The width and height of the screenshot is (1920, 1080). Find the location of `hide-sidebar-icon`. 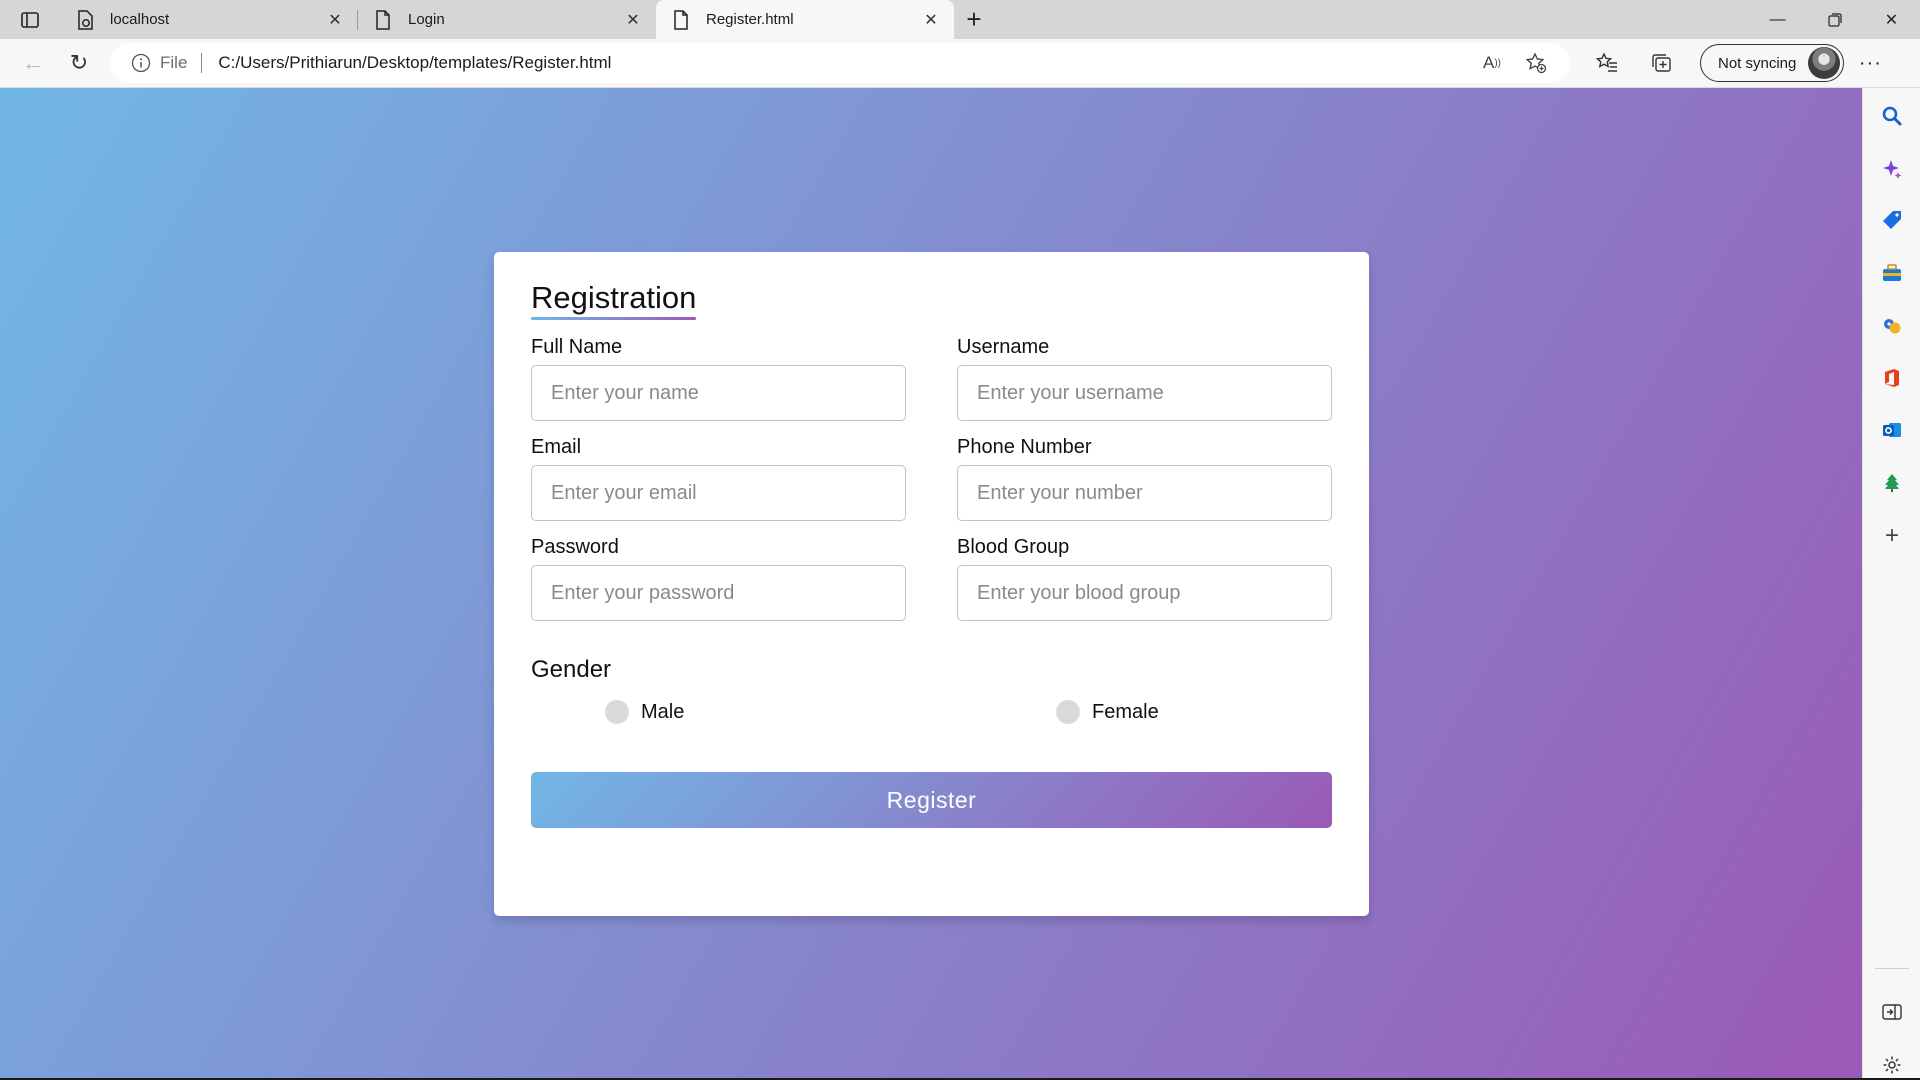

hide-sidebar-icon is located at coordinates (1891, 1012).